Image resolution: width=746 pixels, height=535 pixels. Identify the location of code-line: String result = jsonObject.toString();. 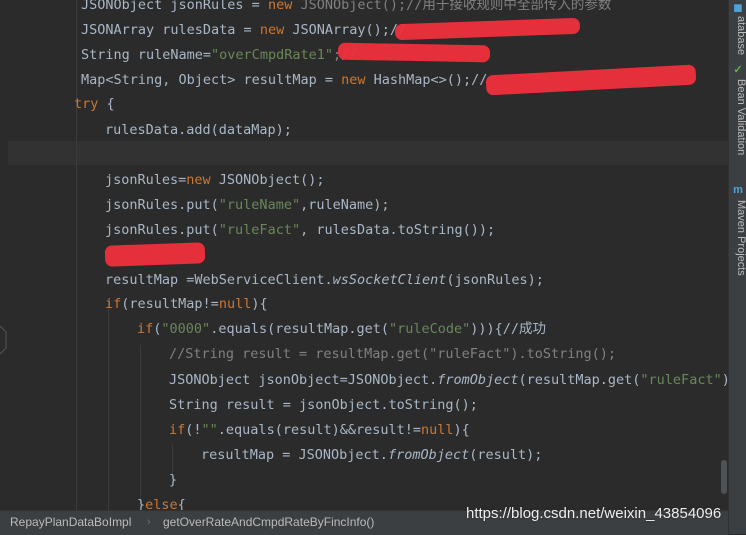
(323, 405).